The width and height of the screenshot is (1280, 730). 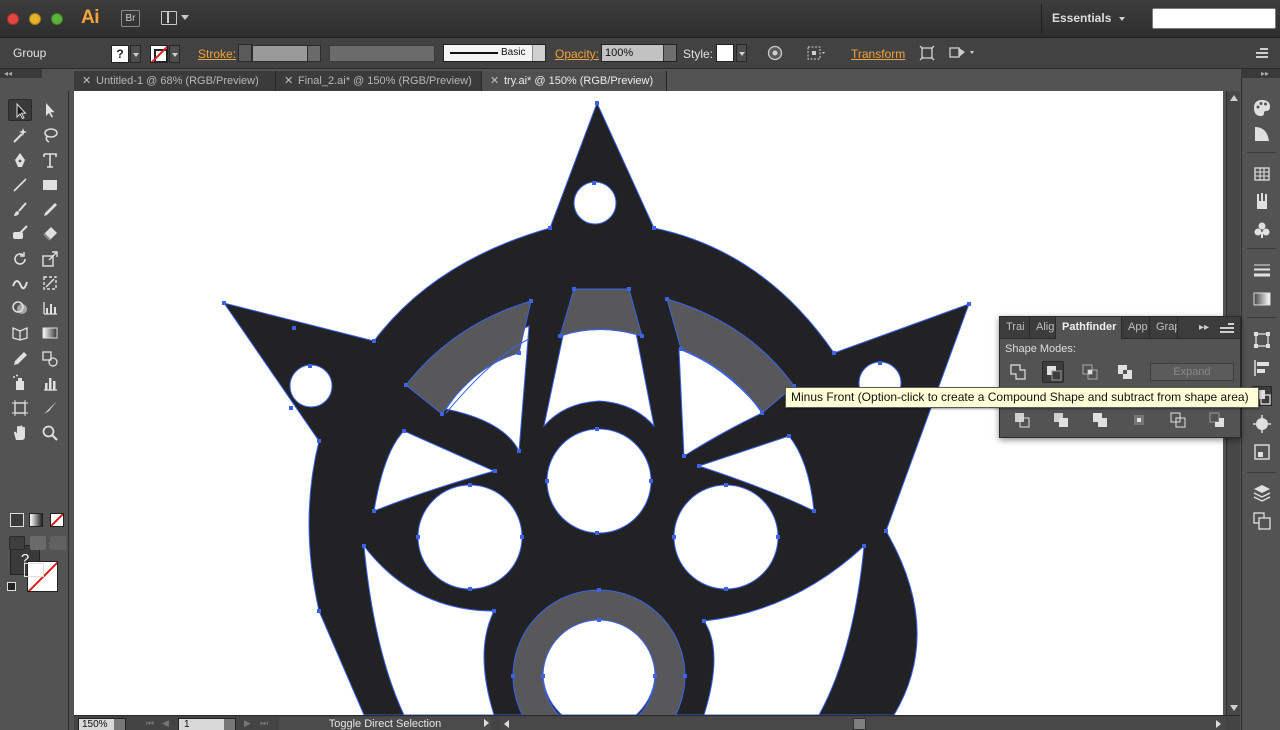 I want to click on selection-tool, so click(x=20, y=110).